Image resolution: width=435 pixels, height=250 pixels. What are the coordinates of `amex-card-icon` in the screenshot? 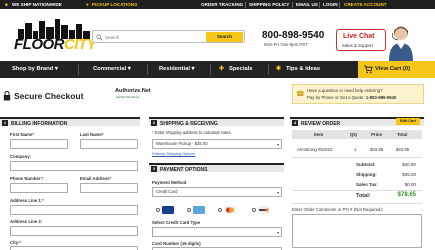 It's located at (199, 210).